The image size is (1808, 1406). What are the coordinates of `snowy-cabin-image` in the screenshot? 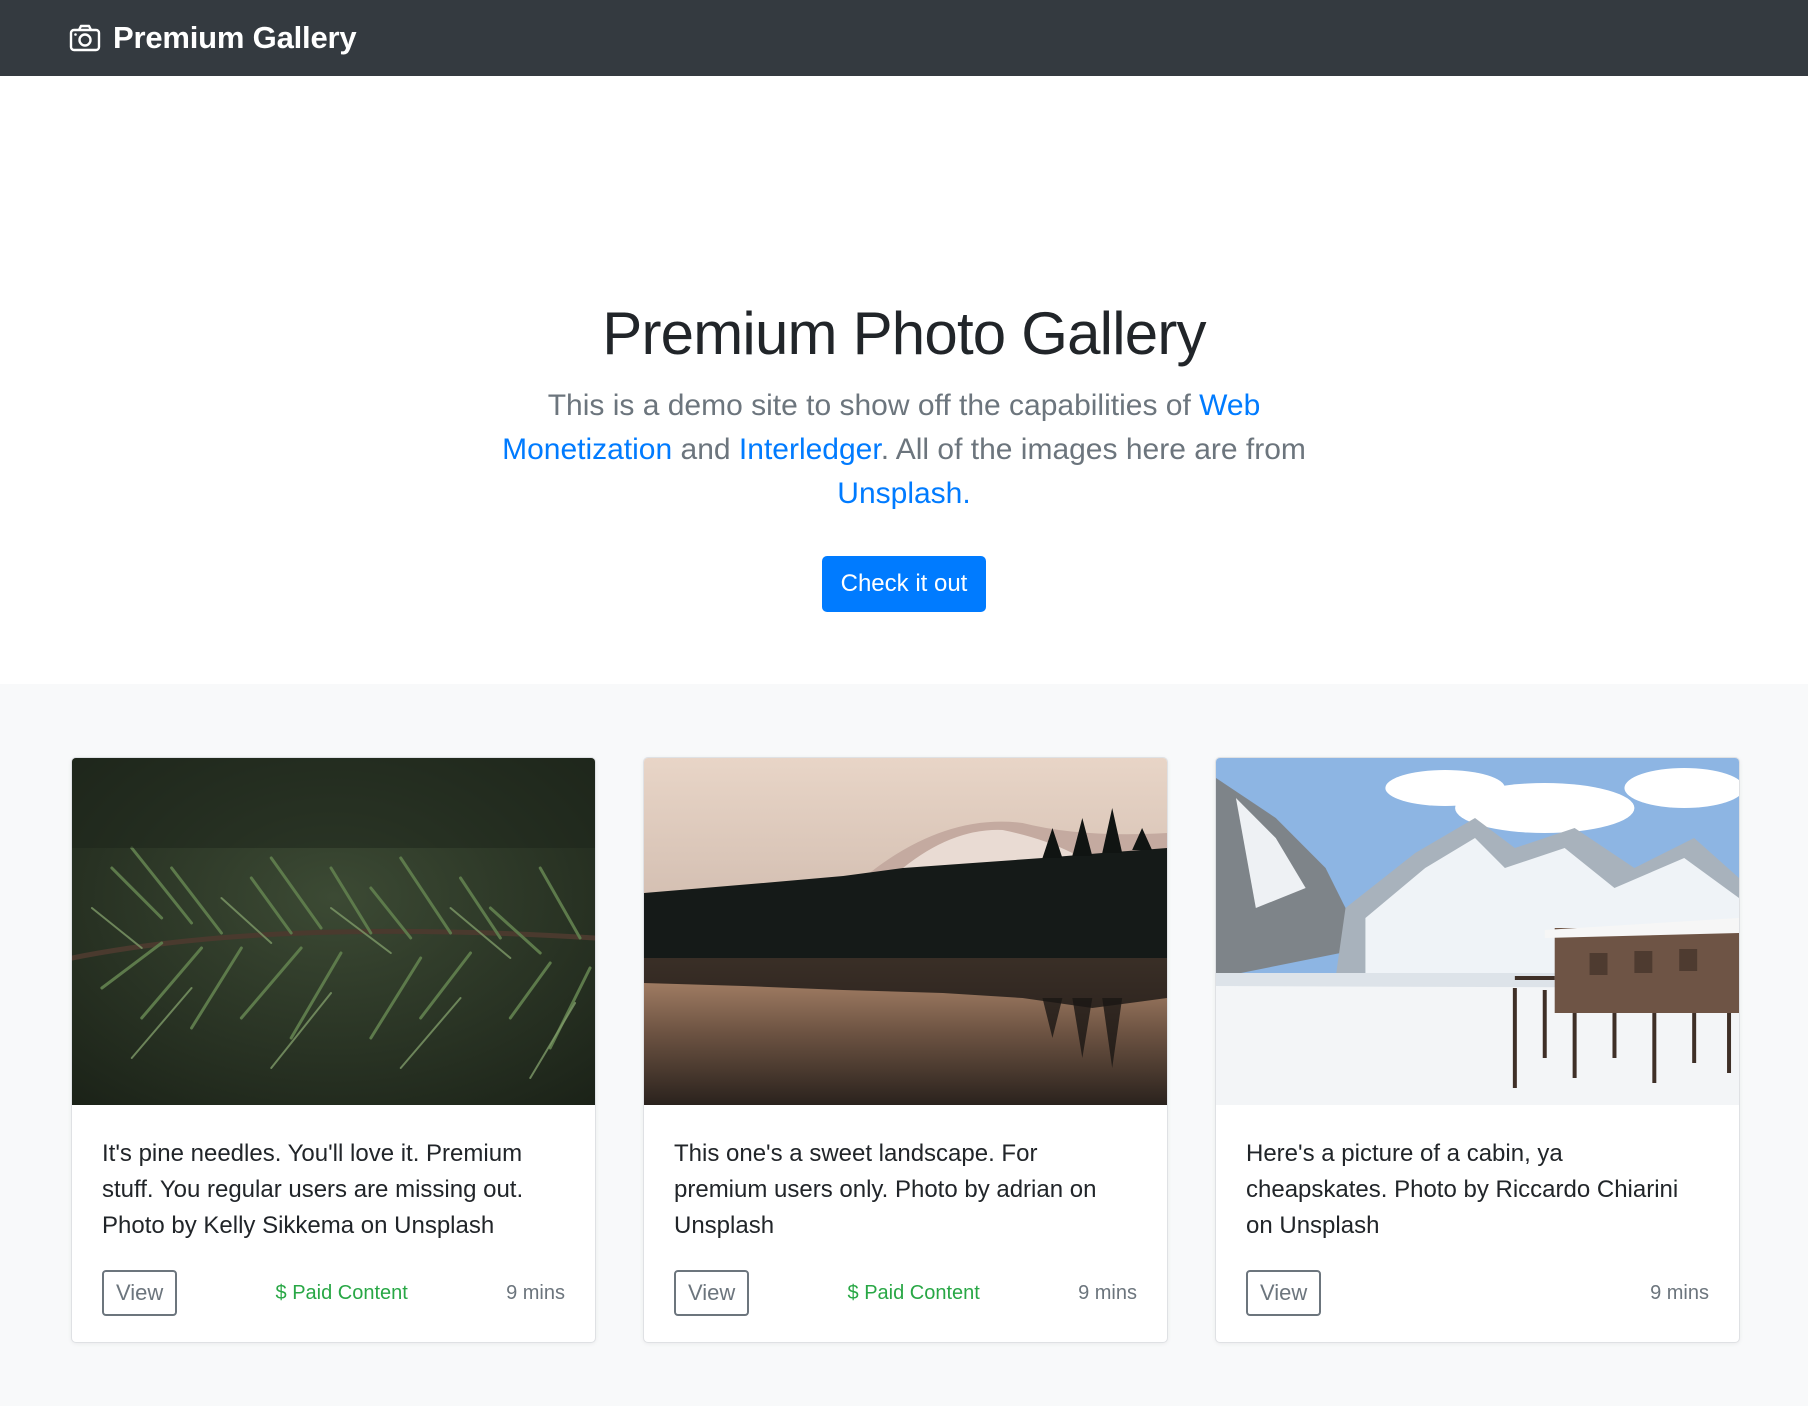 It's located at (1477, 931).